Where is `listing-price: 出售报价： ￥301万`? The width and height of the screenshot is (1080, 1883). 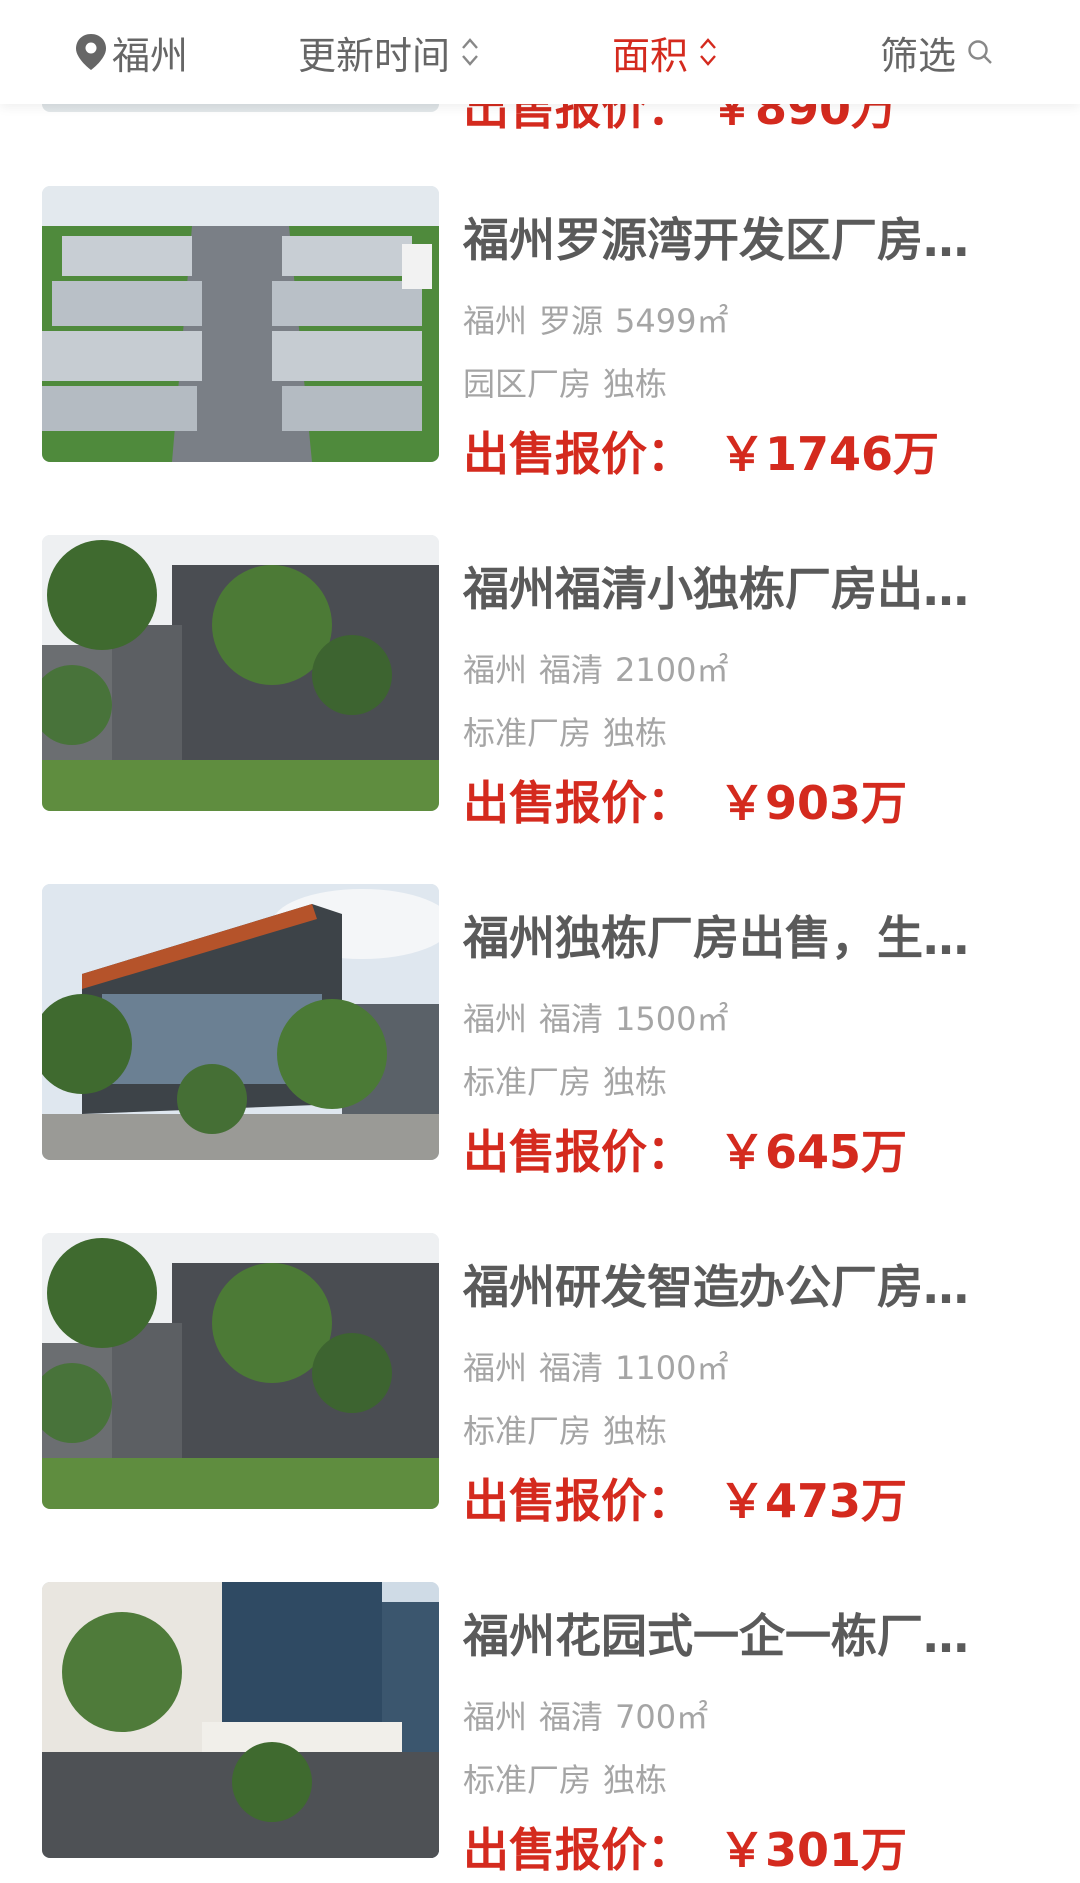
listing-price: 出售报价： ￥301万 is located at coordinates (685, 1847).